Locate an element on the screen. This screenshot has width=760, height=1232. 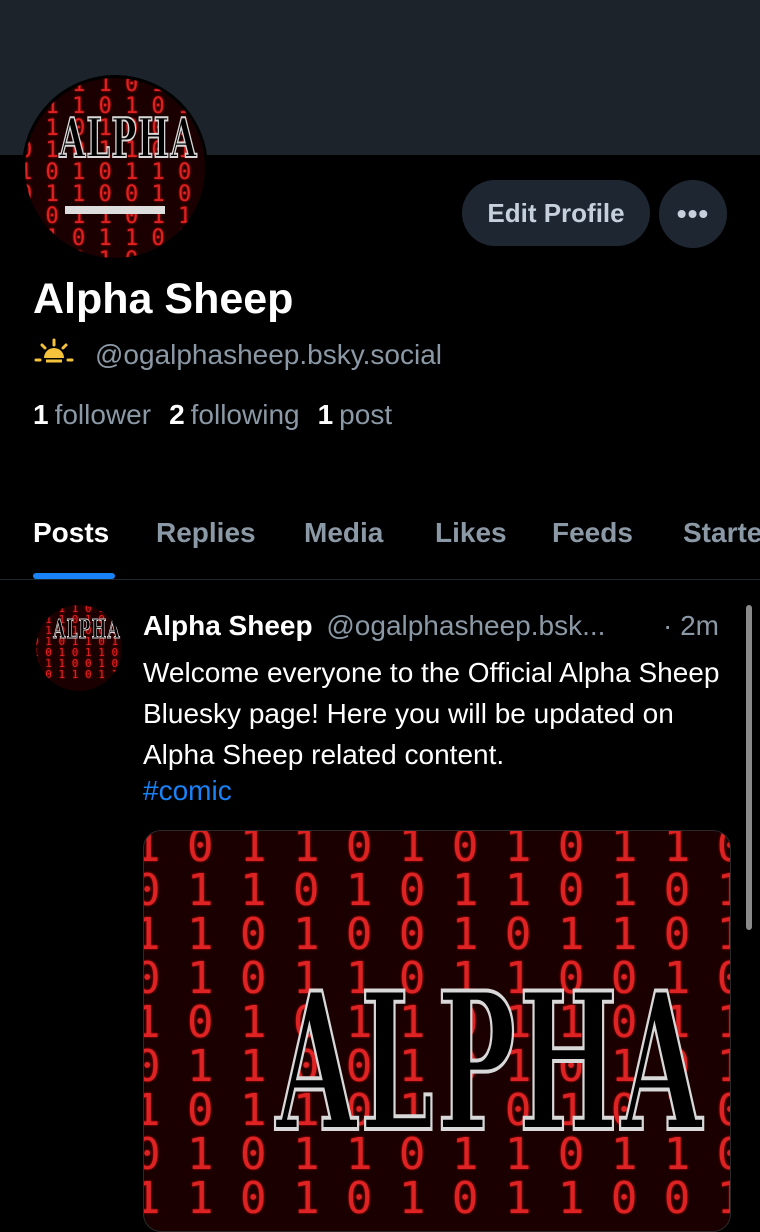
edit-profile-button: Edit Profile is located at coordinates (556, 213).